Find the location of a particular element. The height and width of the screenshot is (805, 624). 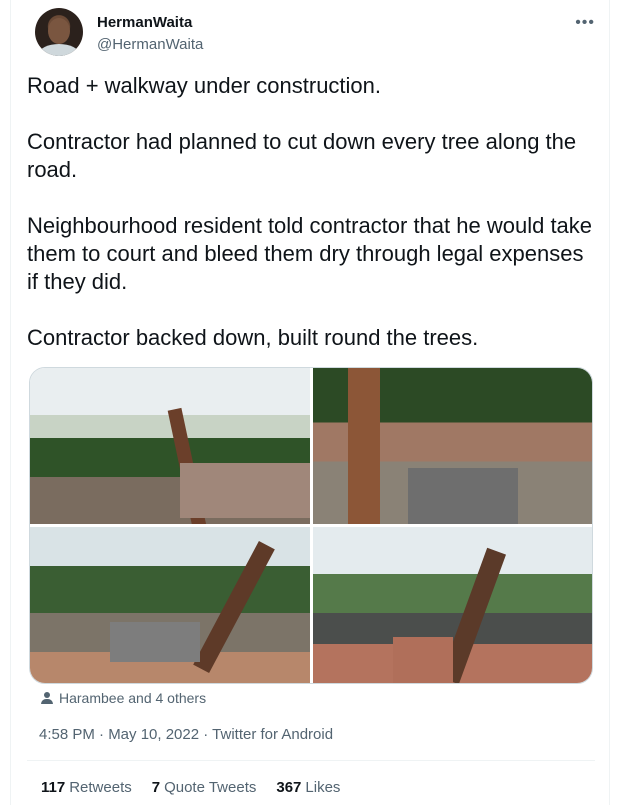

person-icon is located at coordinates (47, 698).